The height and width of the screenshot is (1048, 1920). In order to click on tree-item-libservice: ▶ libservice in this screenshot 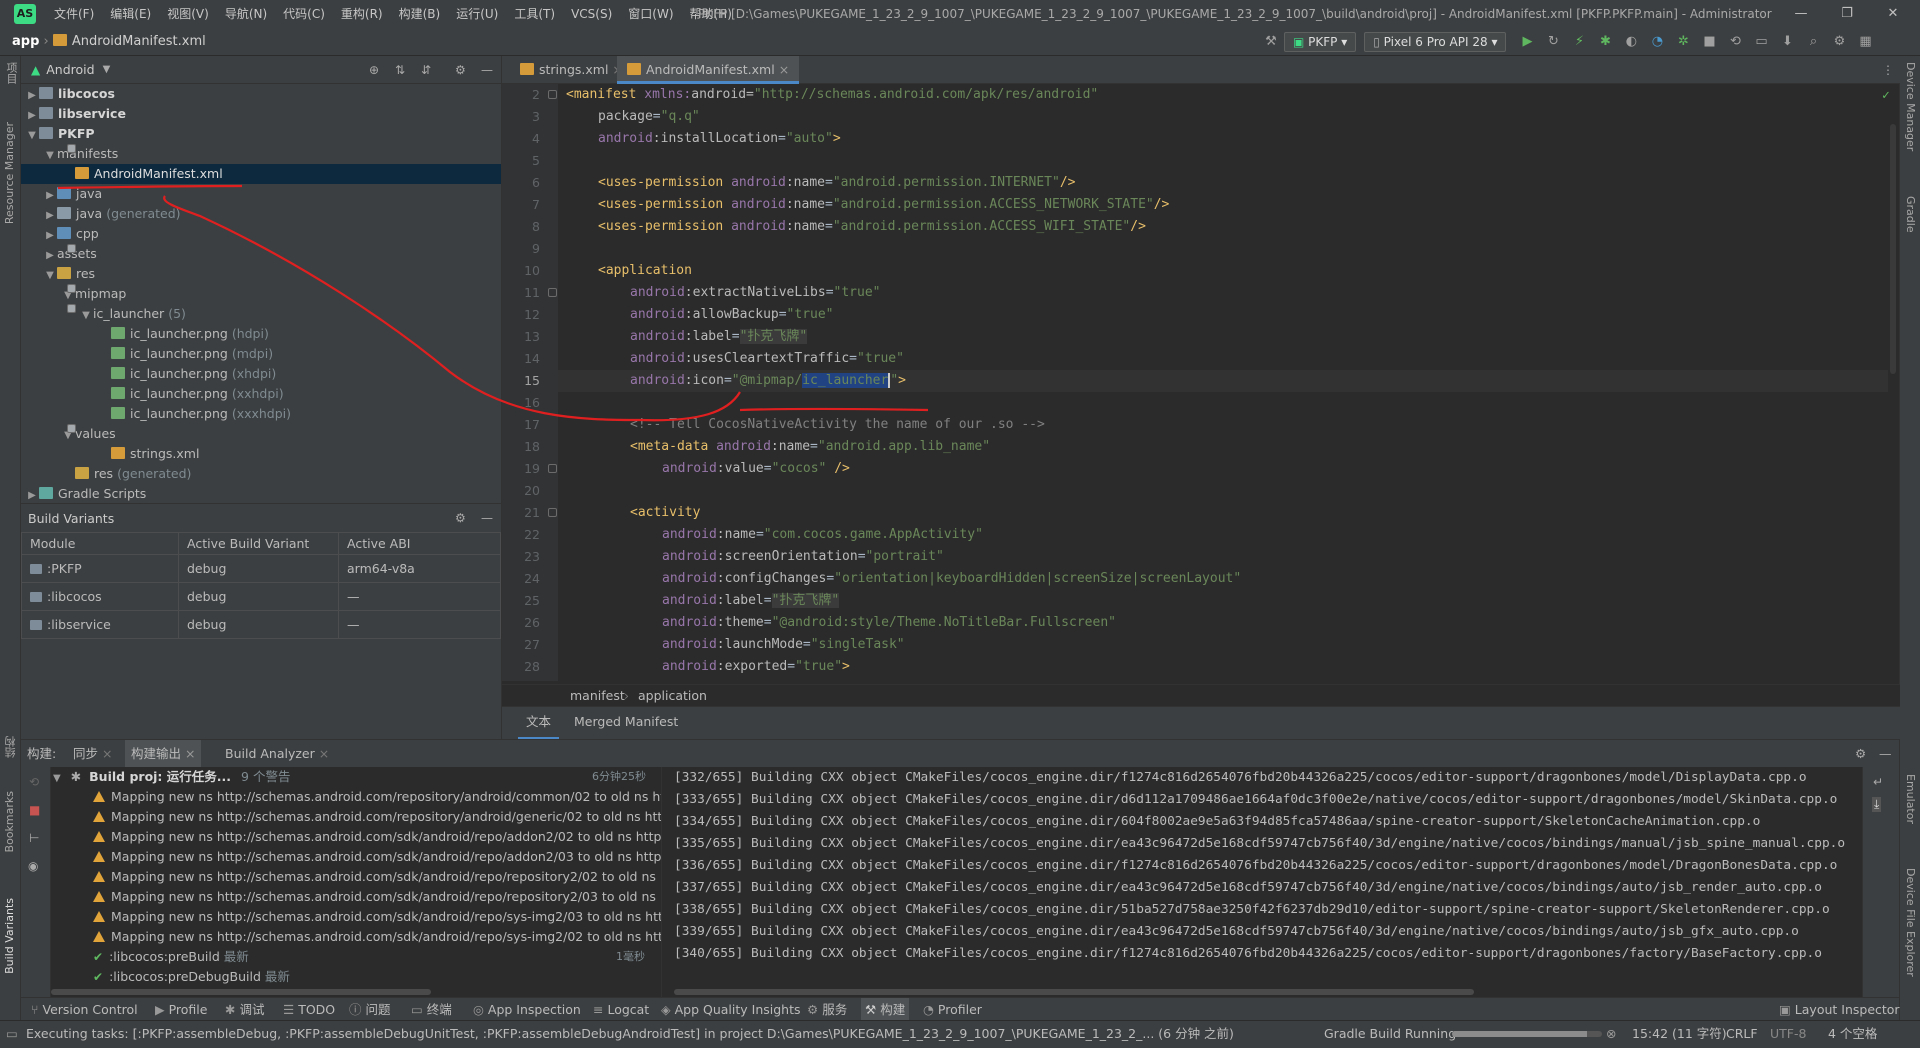, I will do `click(261, 114)`.